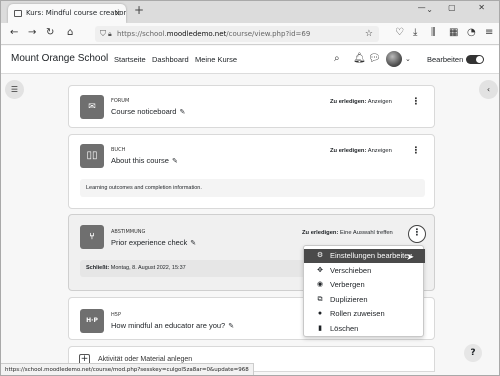  Describe the element at coordinates (142, 34) in the screenshot. I see `url-prefix: https://school.` at that location.